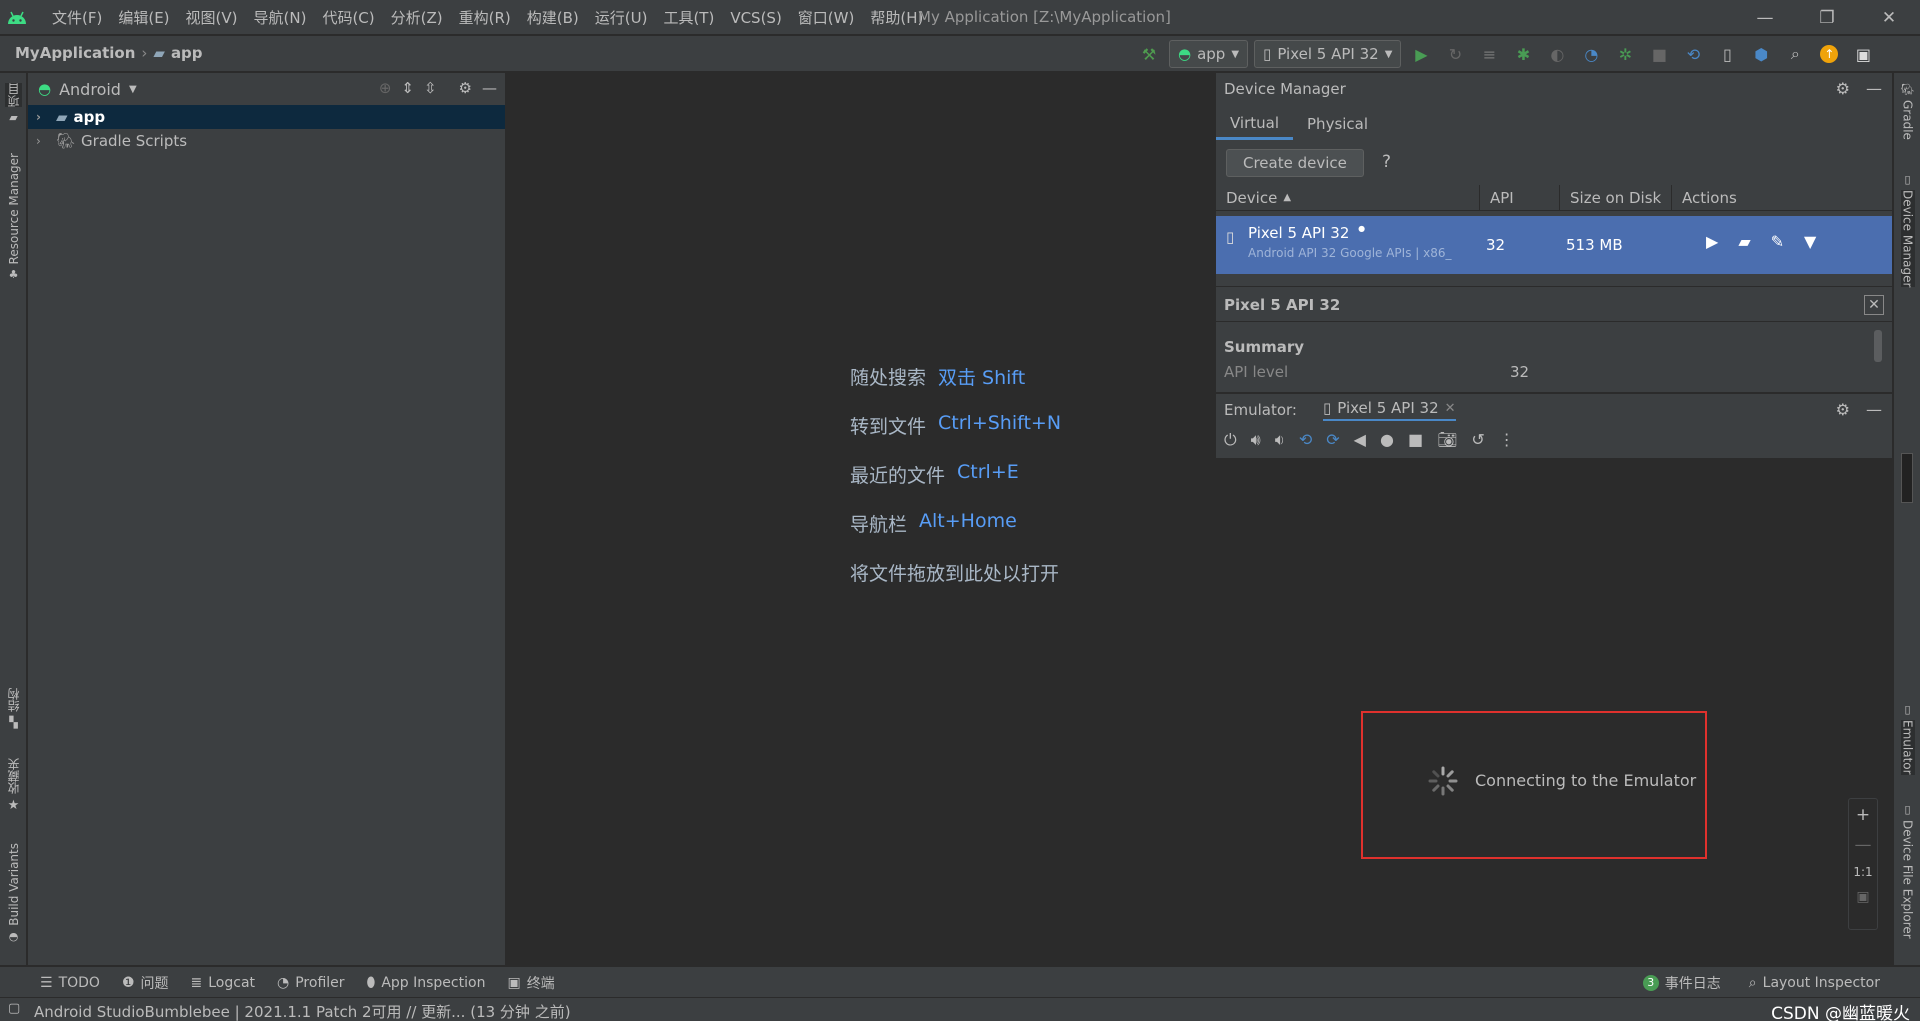 The height and width of the screenshot is (1021, 1920). I want to click on tool-problems: ❶ 问题, so click(145, 983).